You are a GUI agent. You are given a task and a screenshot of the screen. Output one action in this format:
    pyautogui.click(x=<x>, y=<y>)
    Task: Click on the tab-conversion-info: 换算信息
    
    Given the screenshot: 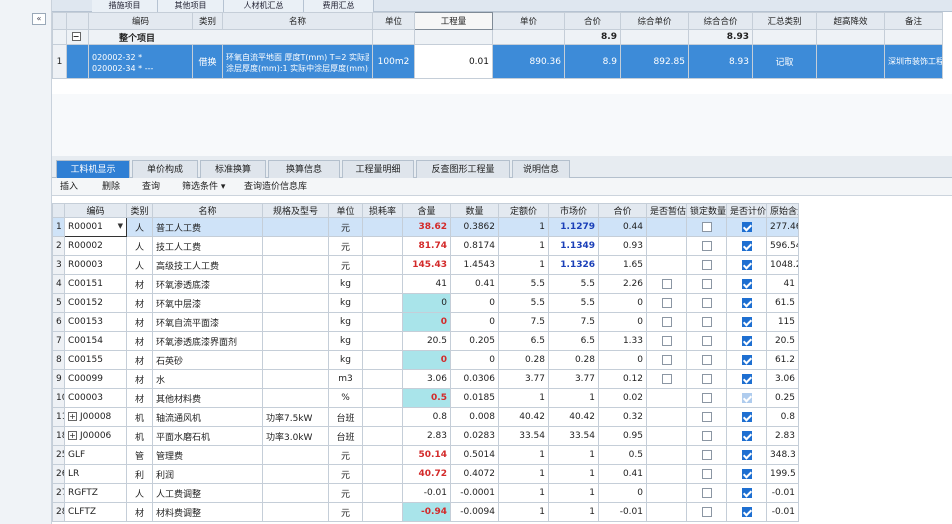 What is the action you would take?
    pyautogui.click(x=304, y=169)
    